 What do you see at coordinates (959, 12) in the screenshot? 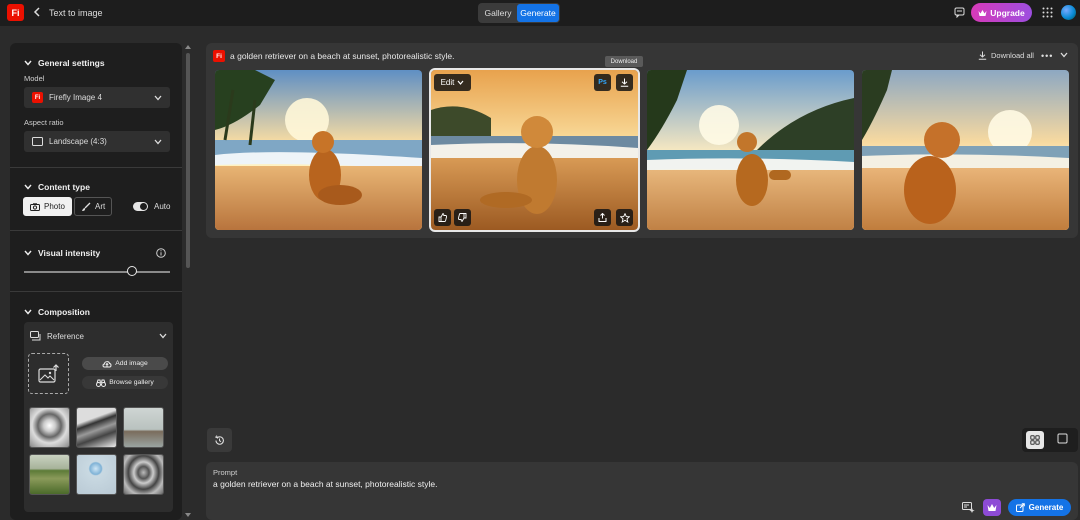
I see `feedback-chat-icon` at bounding box center [959, 12].